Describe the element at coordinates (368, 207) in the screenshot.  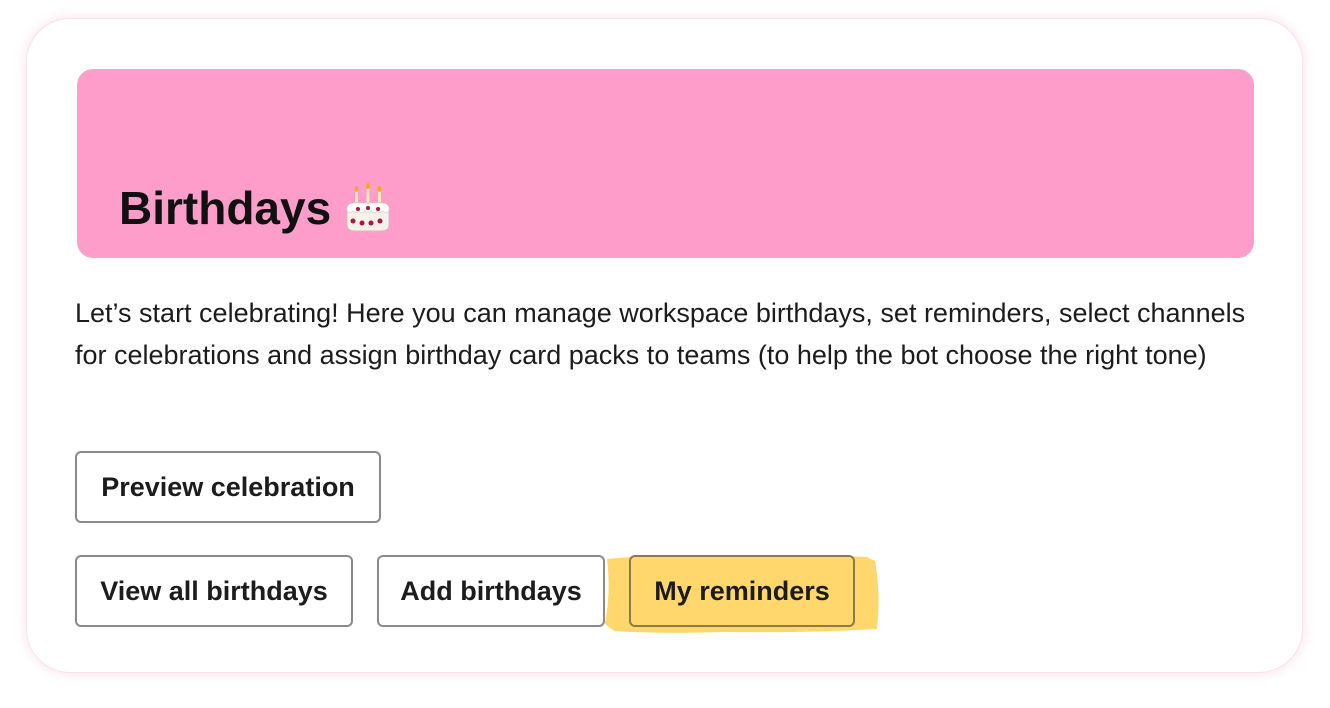
I see `birthday-cake-icon` at that location.